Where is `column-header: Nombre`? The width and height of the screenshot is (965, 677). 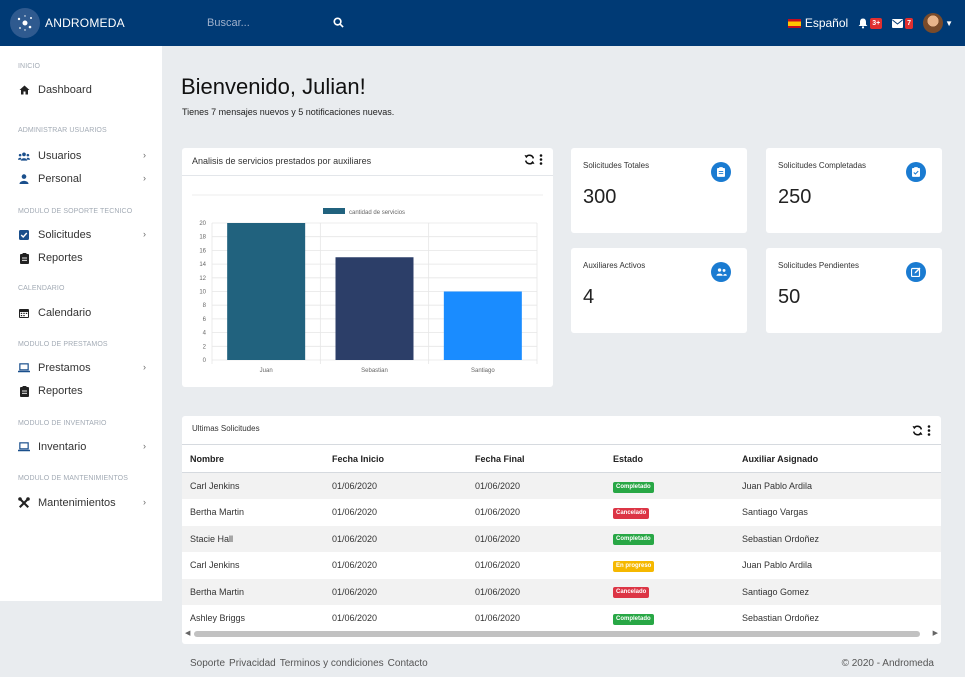 column-header: Nombre is located at coordinates (257, 458).